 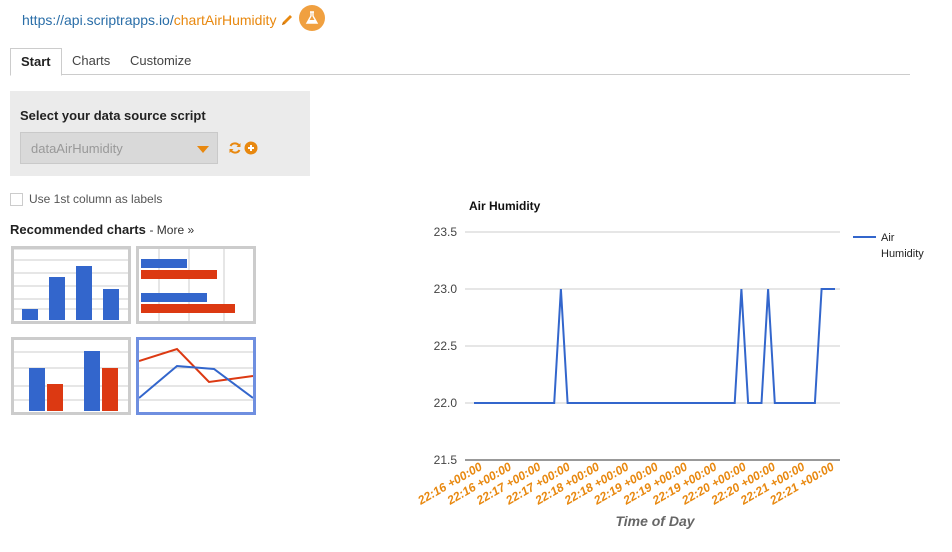 What do you see at coordinates (446, 460) in the screenshot?
I see `y-tick-label: 21.5` at bounding box center [446, 460].